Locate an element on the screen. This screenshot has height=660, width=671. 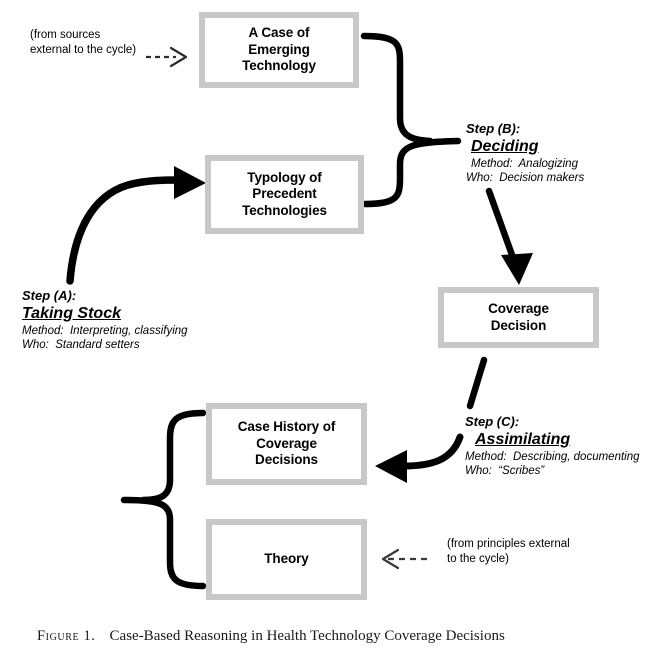
step-c-name: Assimilating is located at coordinates (523, 439).